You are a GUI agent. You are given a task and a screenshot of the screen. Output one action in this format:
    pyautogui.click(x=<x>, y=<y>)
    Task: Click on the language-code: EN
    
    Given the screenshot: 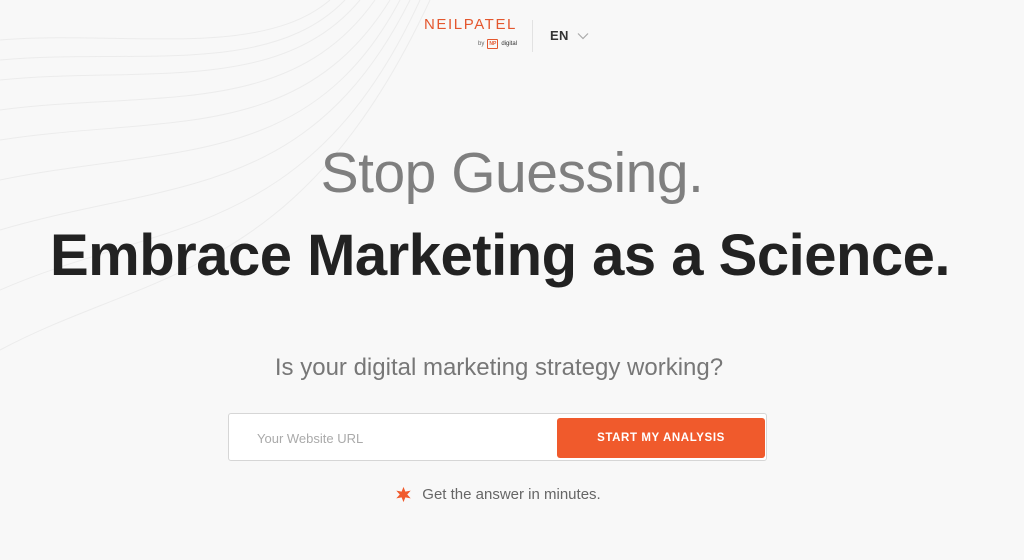 What is the action you would take?
    pyautogui.click(x=559, y=35)
    